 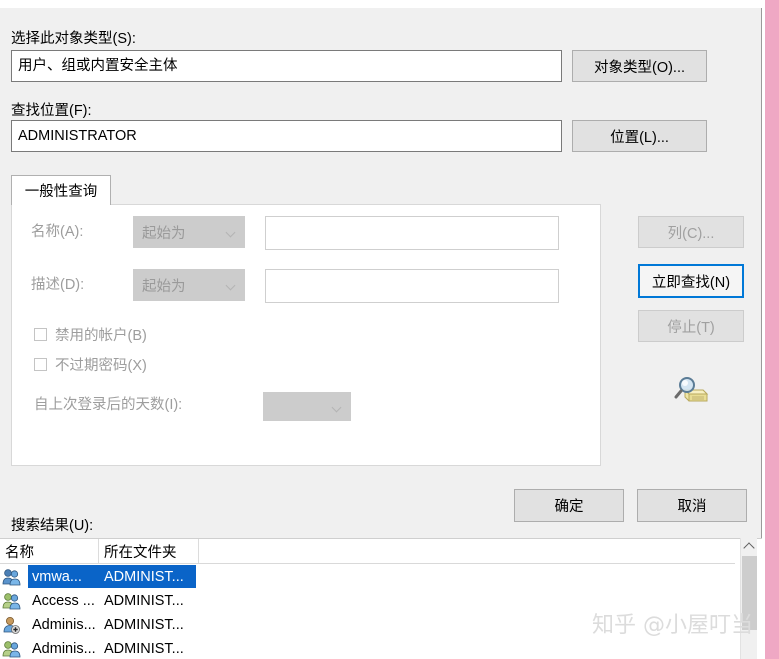 I want to click on name-condition-select: 起始为, so click(x=189, y=232).